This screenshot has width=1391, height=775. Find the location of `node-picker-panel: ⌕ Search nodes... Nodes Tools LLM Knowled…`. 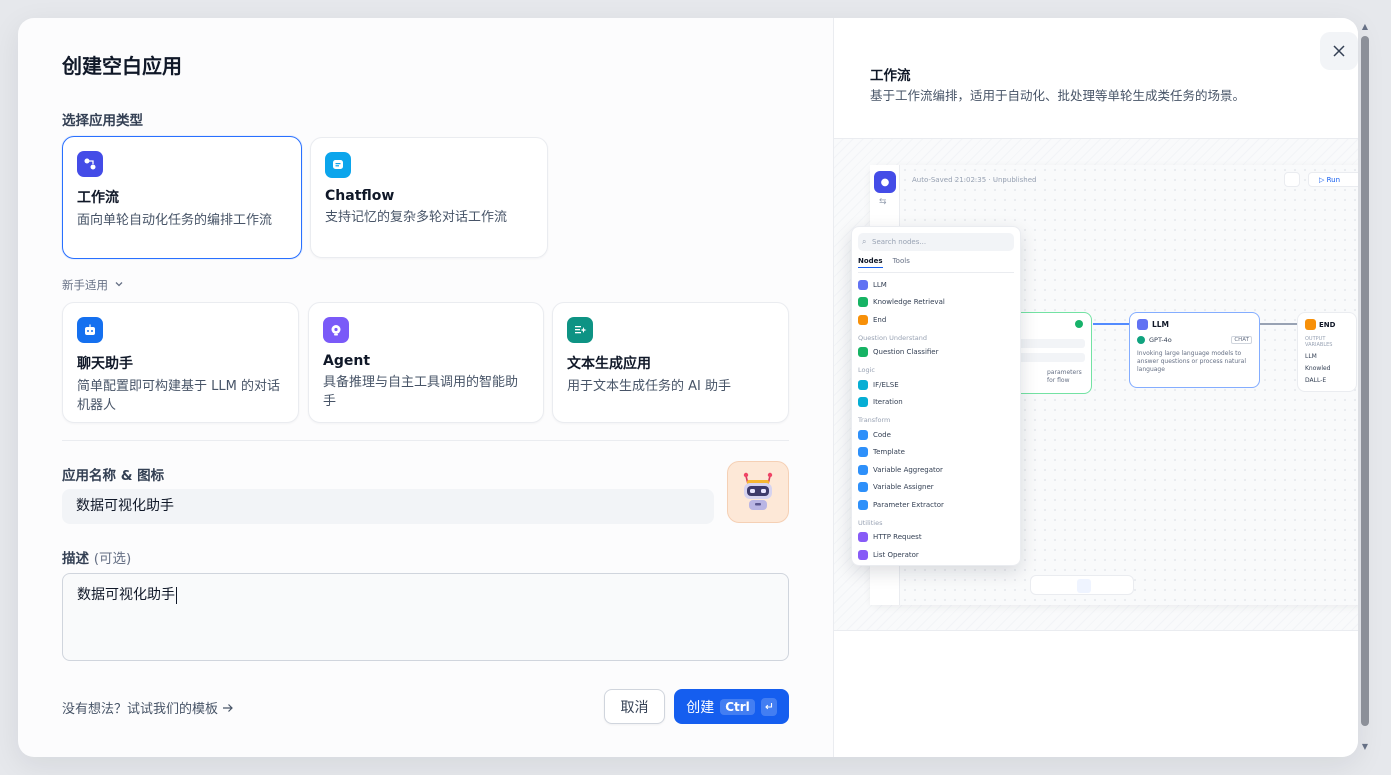

node-picker-panel: ⌕ Search nodes... Nodes Tools LLM Knowled… is located at coordinates (936, 396).